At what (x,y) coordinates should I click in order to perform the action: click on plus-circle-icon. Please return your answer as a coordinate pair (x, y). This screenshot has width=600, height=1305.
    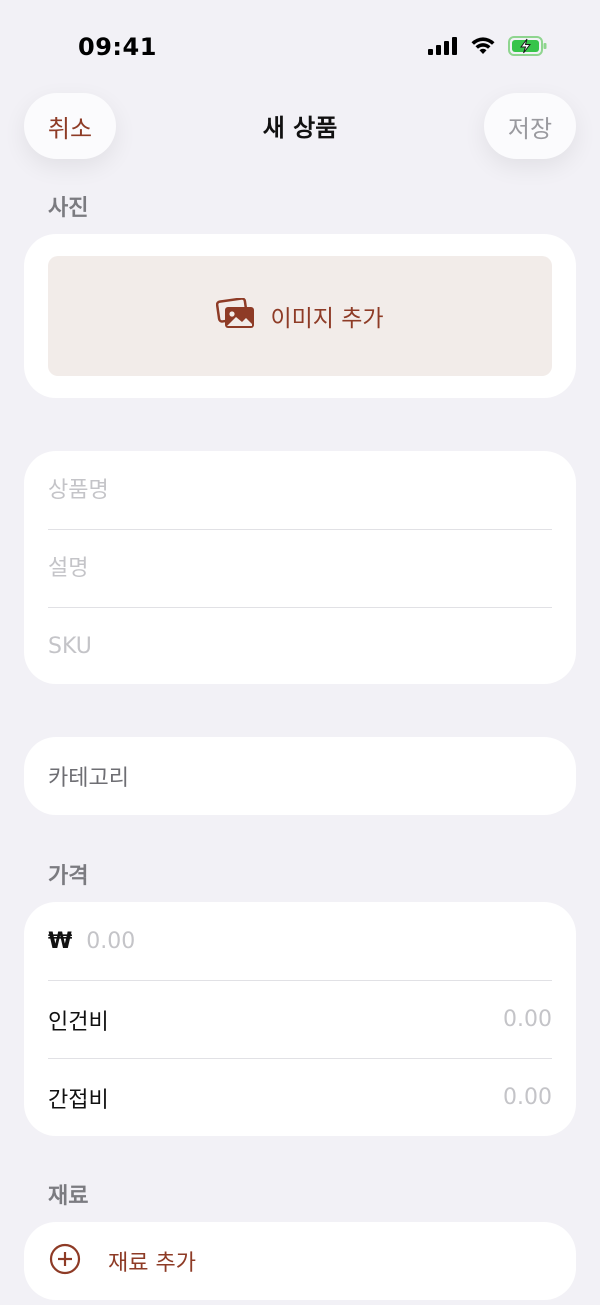
    Looking at the image, I should click on (65, 1261).